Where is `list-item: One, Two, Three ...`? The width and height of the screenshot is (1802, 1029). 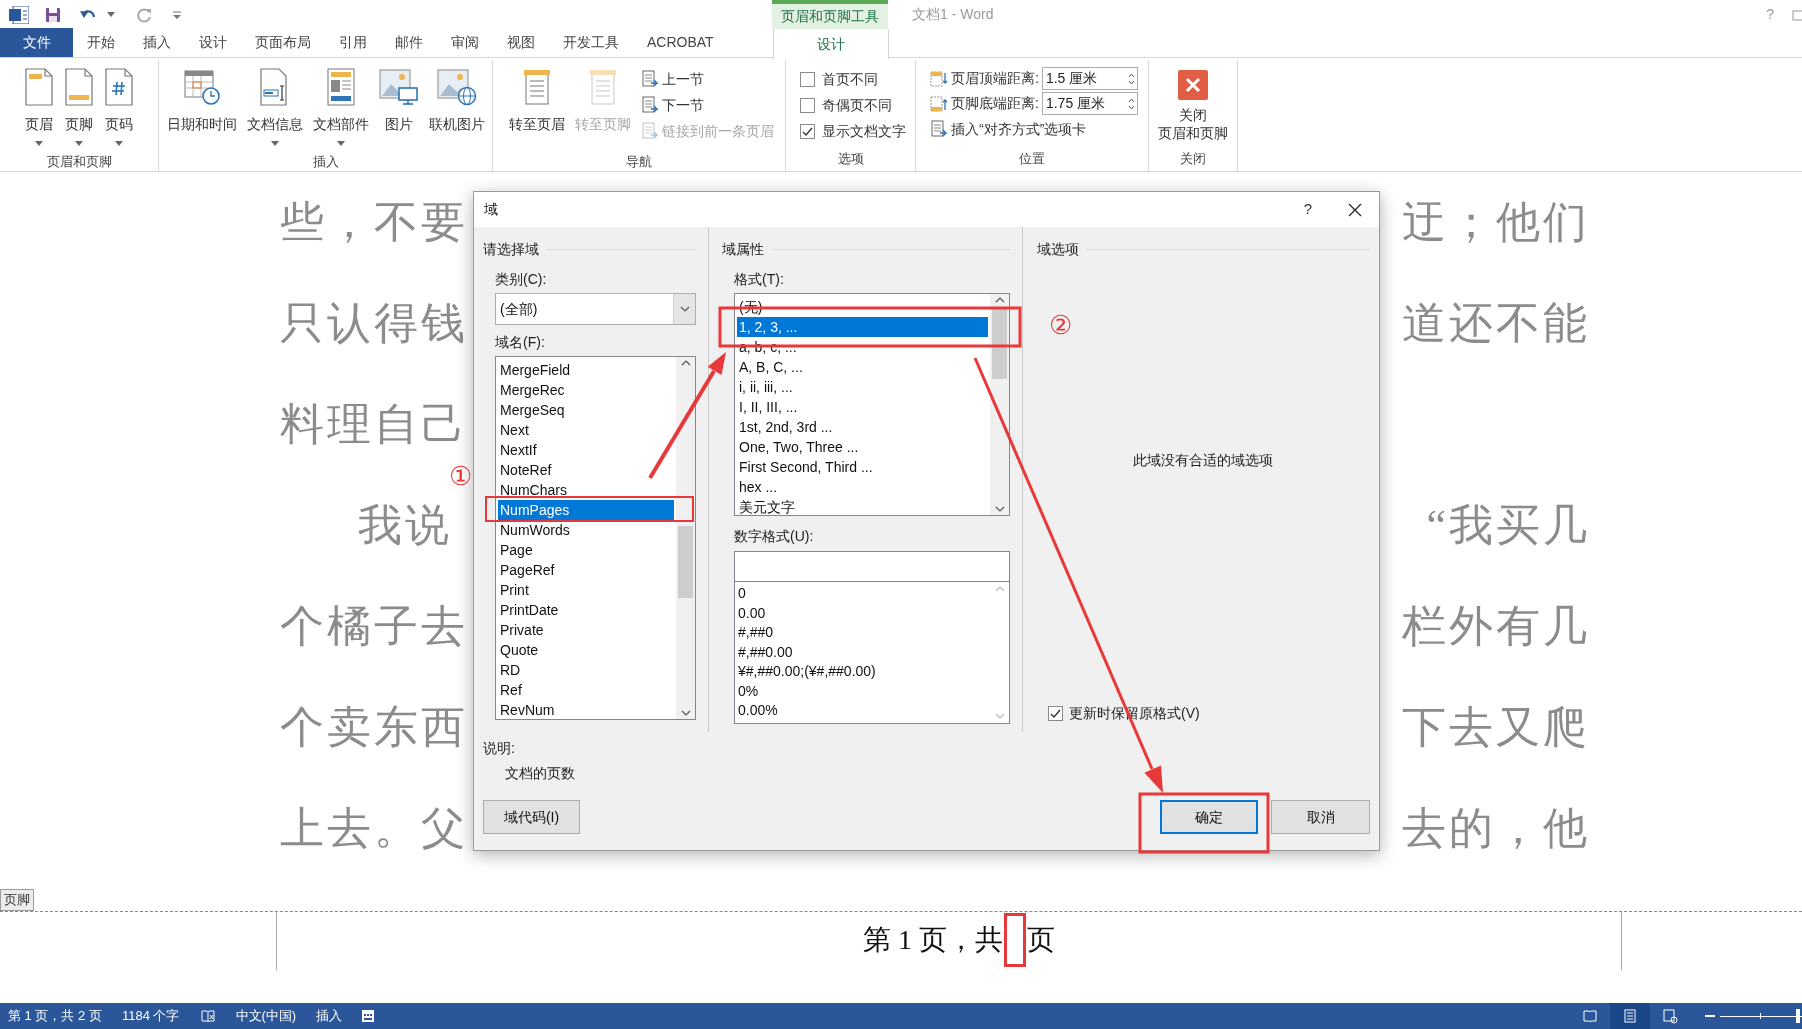
list-item: One, Two, Three ... is located at coordinates (862, 447).